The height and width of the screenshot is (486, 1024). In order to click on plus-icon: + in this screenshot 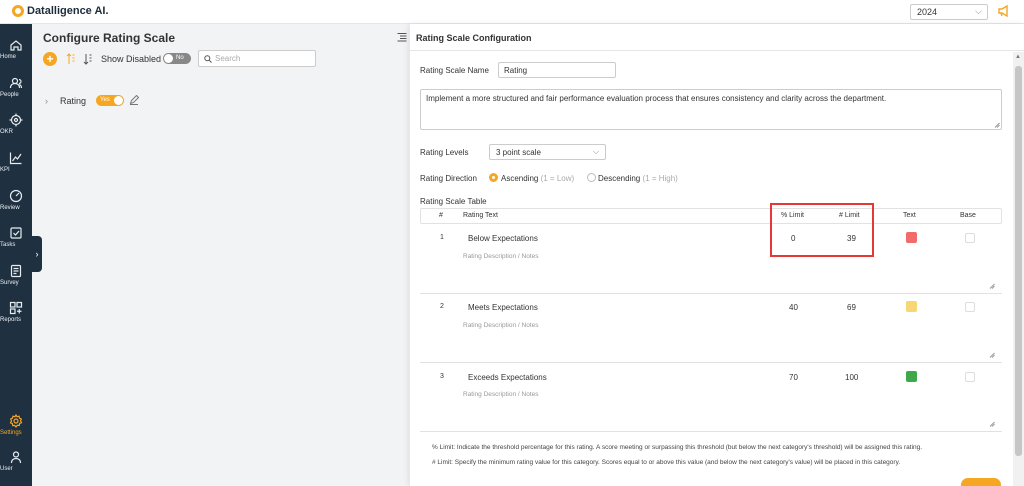, I will do `click(50, 59)`.